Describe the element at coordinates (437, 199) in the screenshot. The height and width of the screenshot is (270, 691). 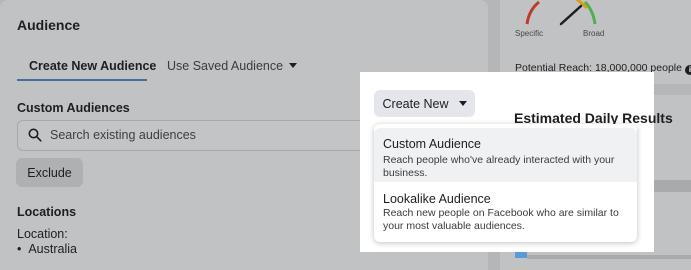
I see `menu-item-title: Lookalike Audience` at that location.